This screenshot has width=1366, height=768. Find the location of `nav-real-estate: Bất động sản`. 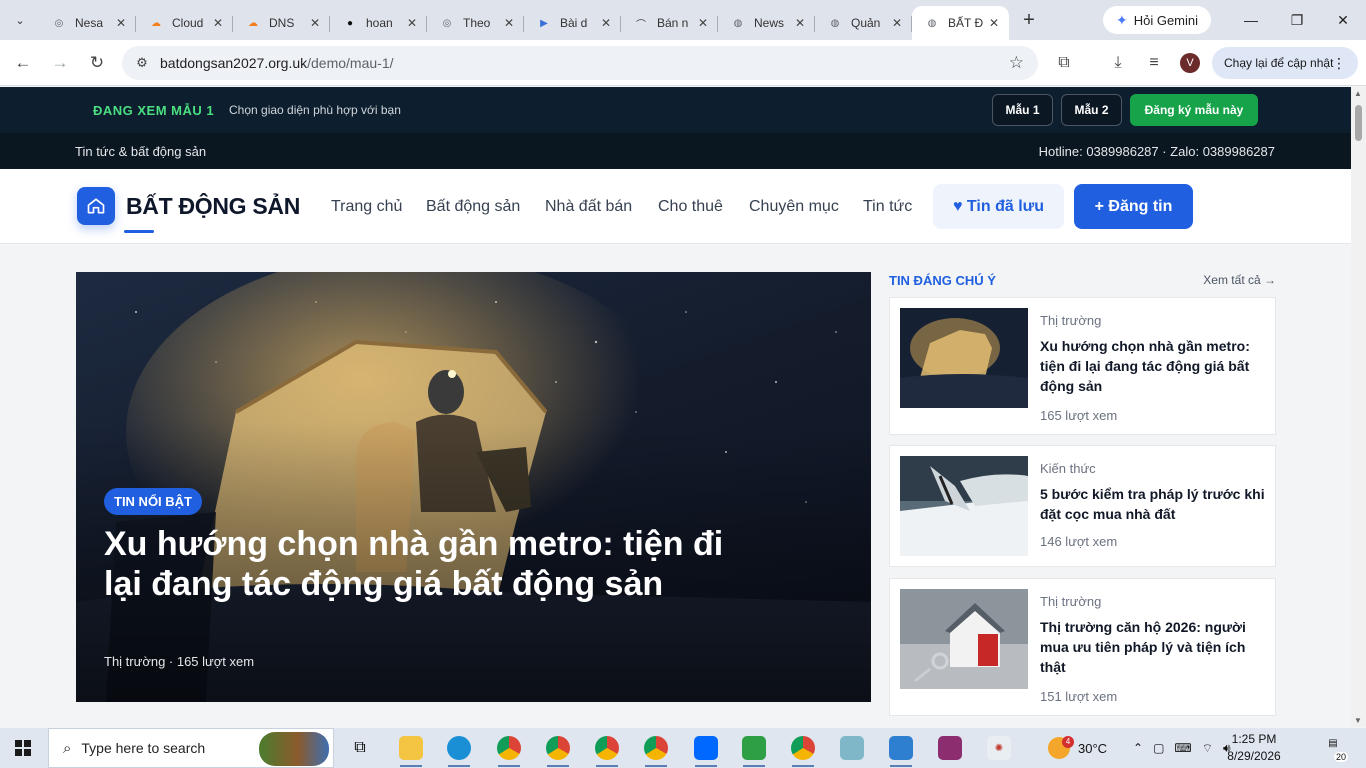

nav-real-estate: Bất động sản is located at coordinates (473, 207).